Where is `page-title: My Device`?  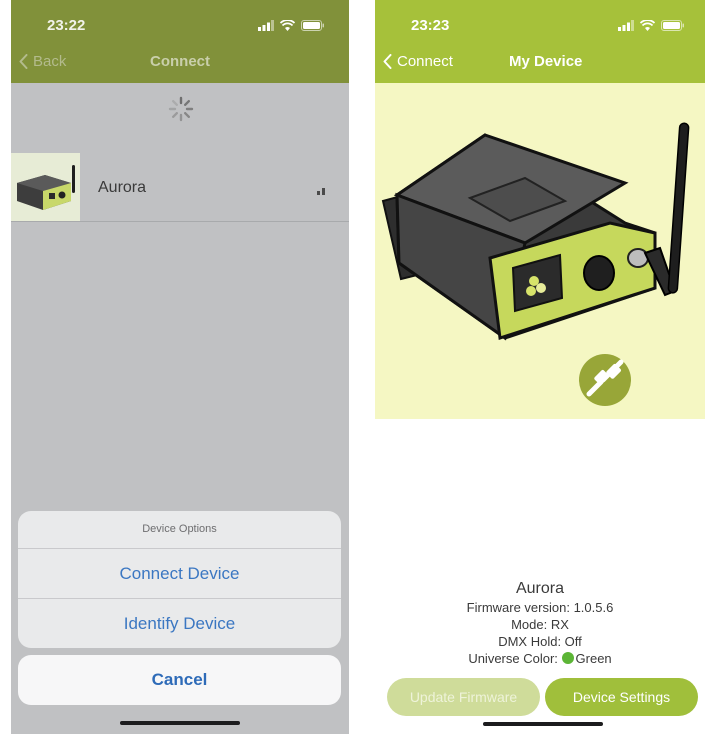
page-title: My Device is located at coordinates (546, 61).